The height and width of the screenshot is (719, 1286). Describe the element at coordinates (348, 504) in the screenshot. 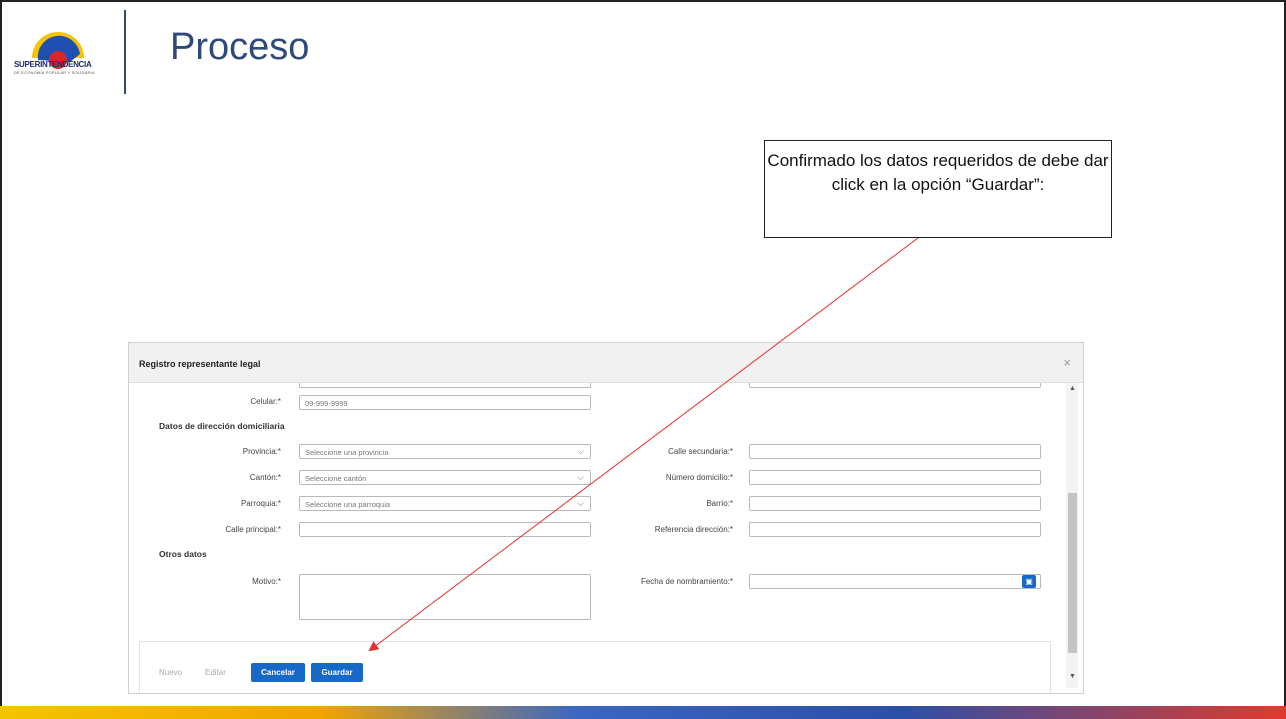

I see `parroquia-placeholder: Seleccione una parroquia` at that location.